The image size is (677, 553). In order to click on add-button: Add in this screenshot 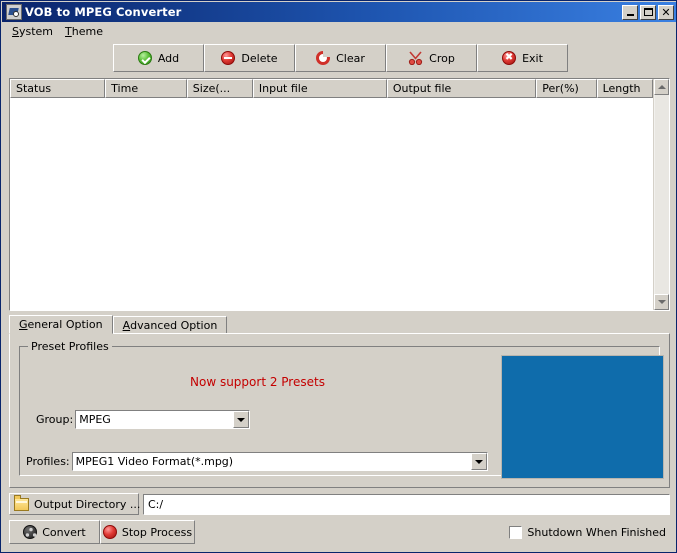, I will do `click(158, 58)`.